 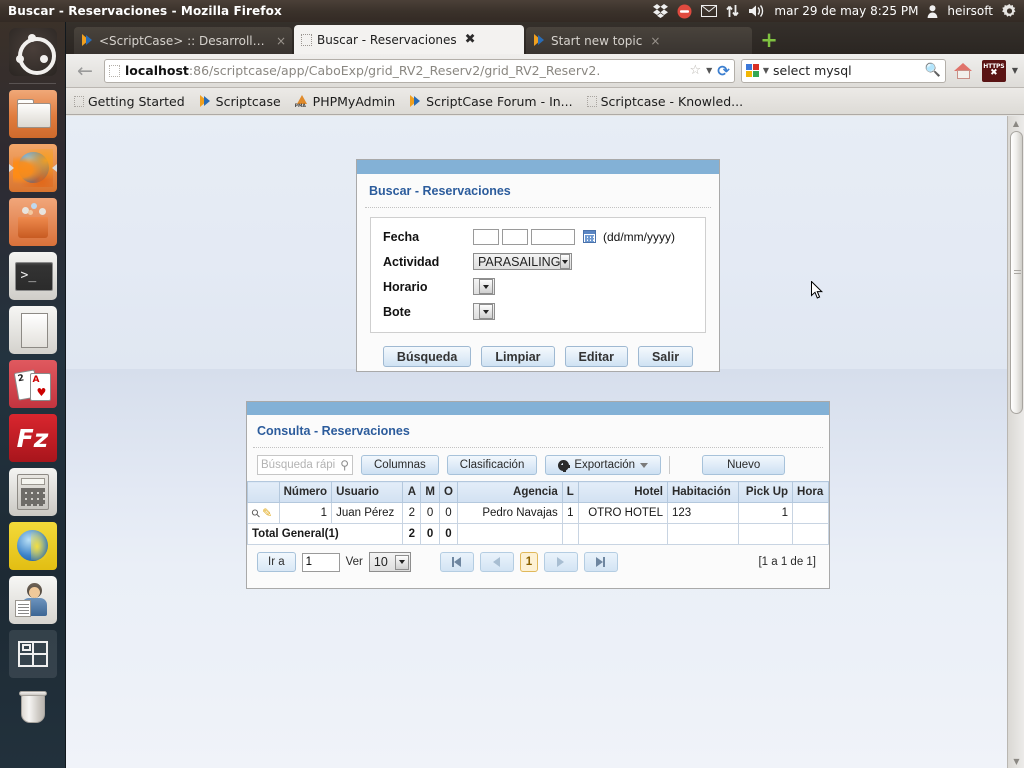 What do you see at coordinates (538, 286) in the screenshot?
I see `field-row-horario: Horario` at bounding box center [538, 286].